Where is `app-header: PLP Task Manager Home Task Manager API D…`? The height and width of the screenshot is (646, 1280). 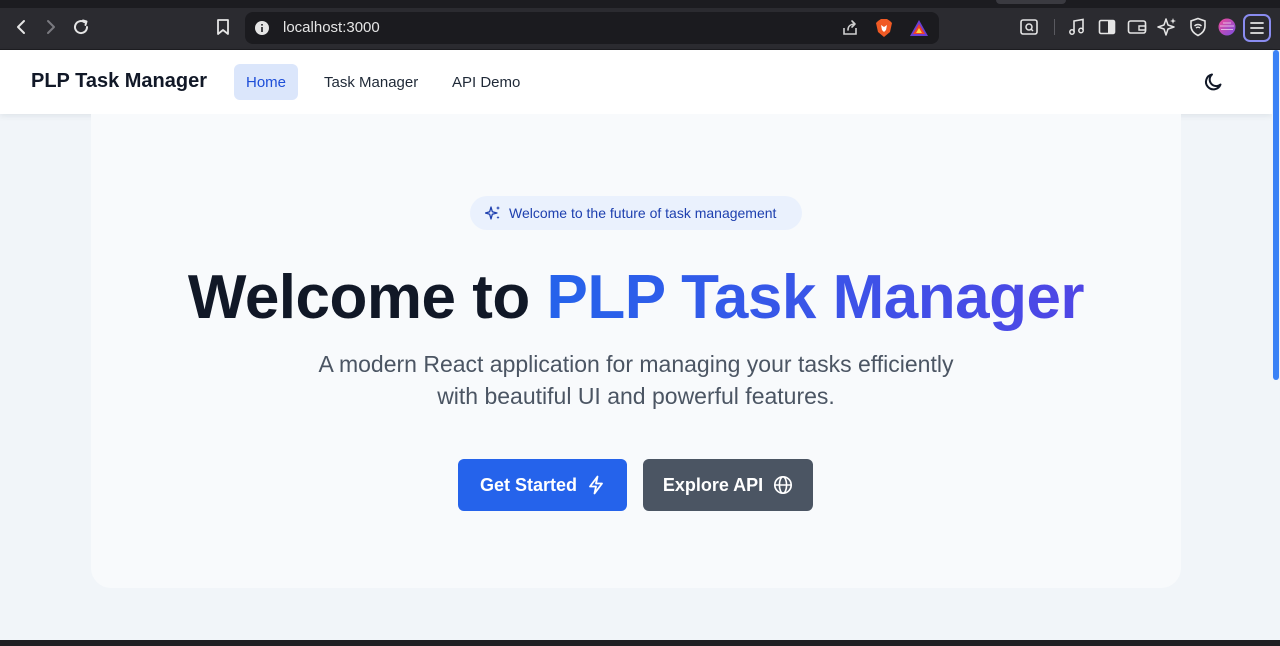 app-header: PLP Task Manager Home Task Manager API D… is located at coordinates (636, 82).